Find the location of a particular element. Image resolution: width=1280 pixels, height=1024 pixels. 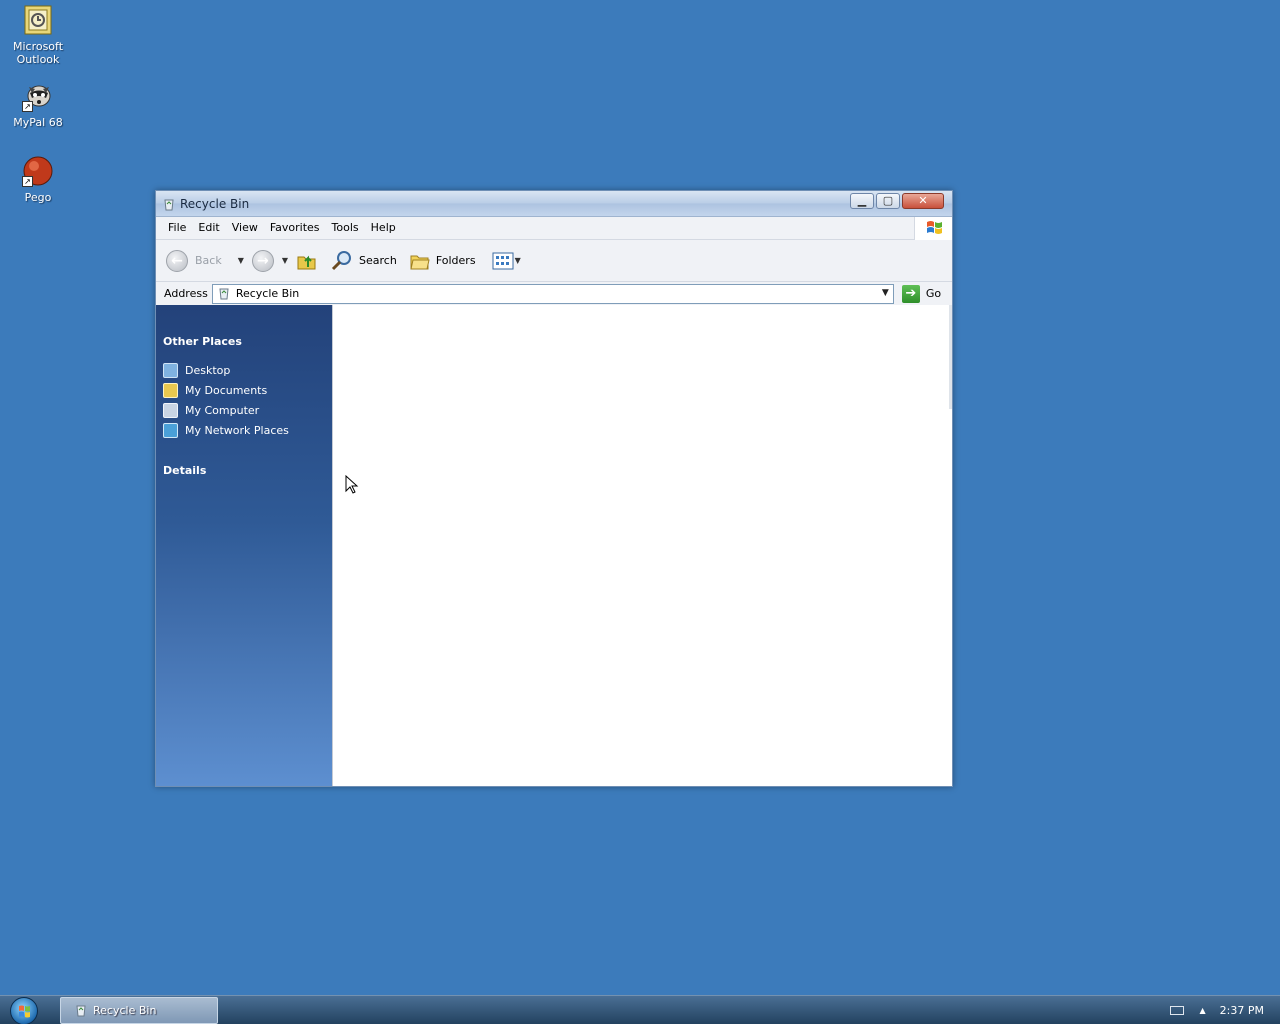

back-button: ← Back is located at coordinates (194, 260).